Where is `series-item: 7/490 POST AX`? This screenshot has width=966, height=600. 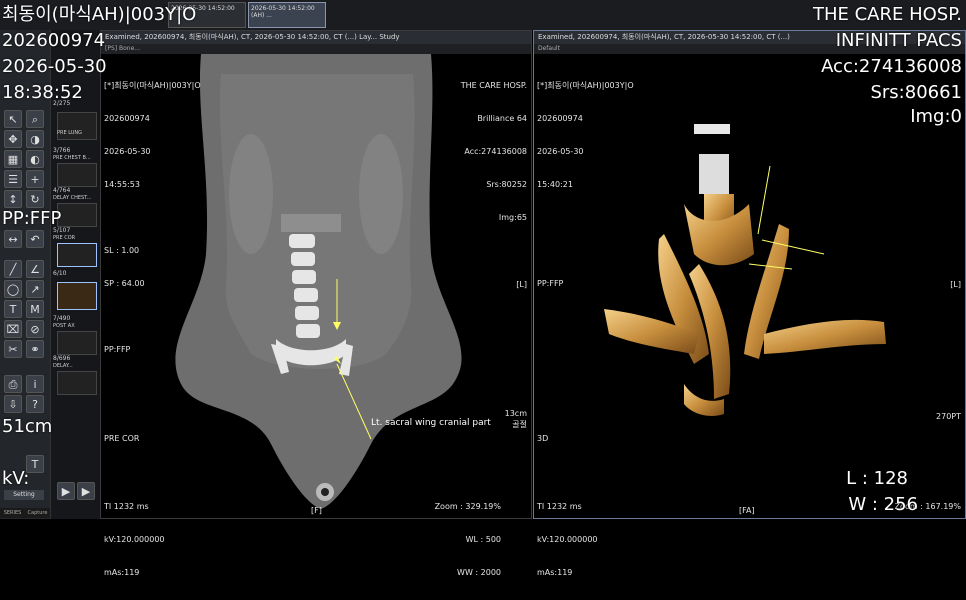 series-item: 7/490 POST AX is located at coordinates (76, 335).